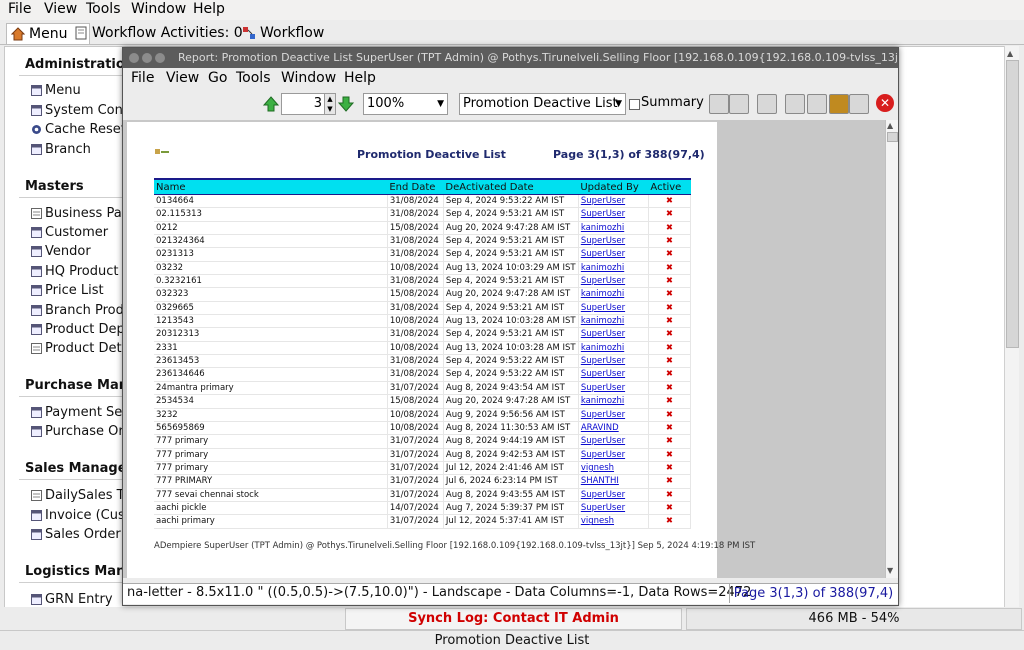 This screenshot has width=1024, height=650. What do you see at coordinates (405, 104) in the screenshot?
I see `zoom-select: 100% ▼` at bounding box center [405, 104].